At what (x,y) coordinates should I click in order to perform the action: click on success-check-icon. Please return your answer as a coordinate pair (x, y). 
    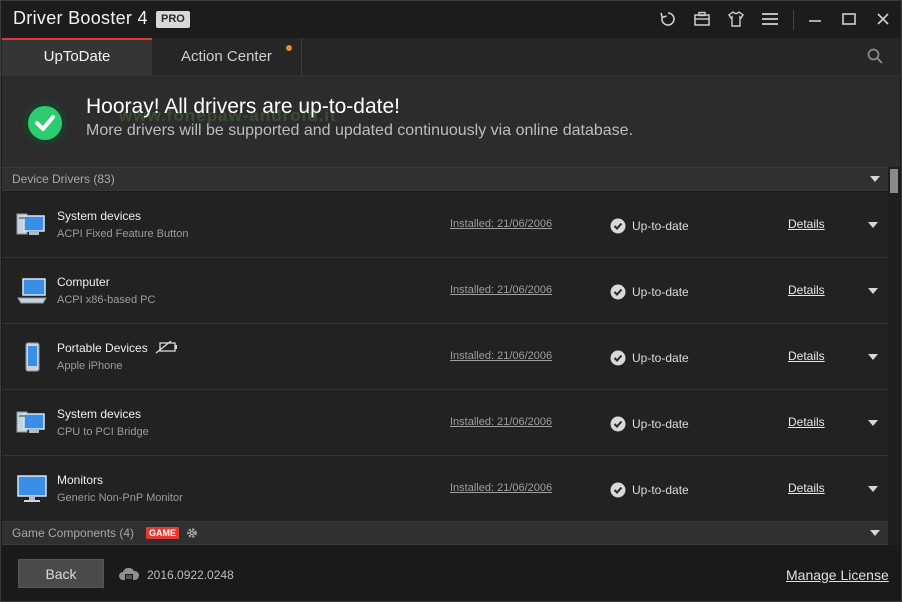
    Looking at the image, I should click on (45, 123).